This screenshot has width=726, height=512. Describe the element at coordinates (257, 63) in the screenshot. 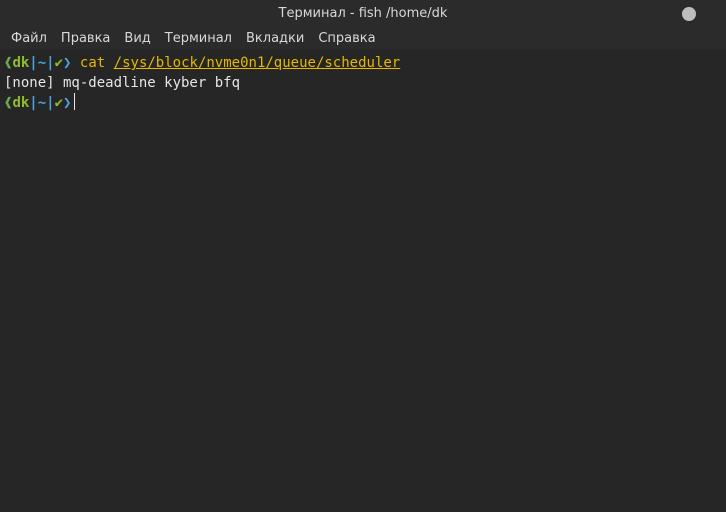

I see `command-argument-path: /sys/block/nvme0n1/queue/scheduler` at that location.